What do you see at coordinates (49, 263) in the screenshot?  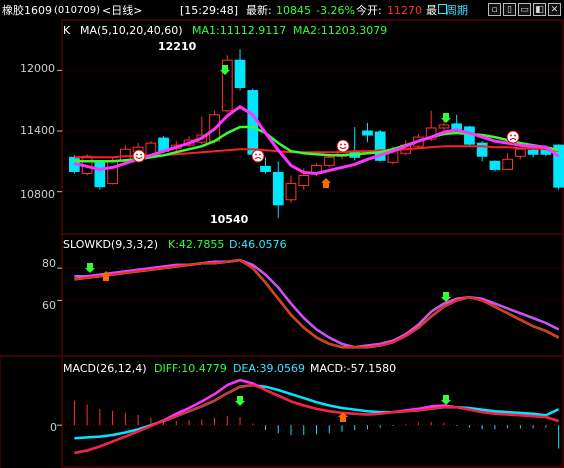 I see `kd-tick-80: 80` at bounding box center [49, 263].